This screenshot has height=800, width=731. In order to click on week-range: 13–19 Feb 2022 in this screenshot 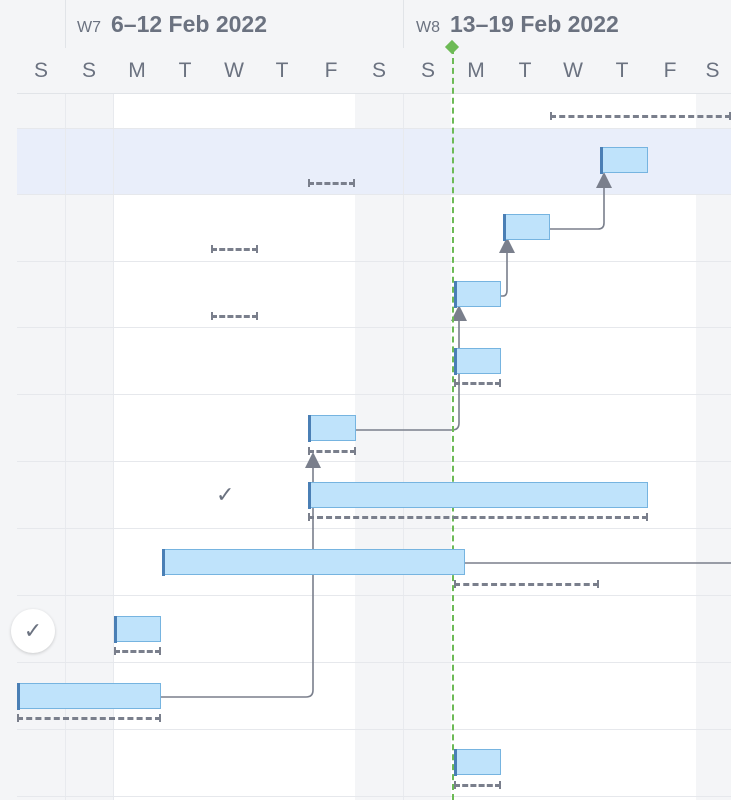, I will do `click(534, 24)`.